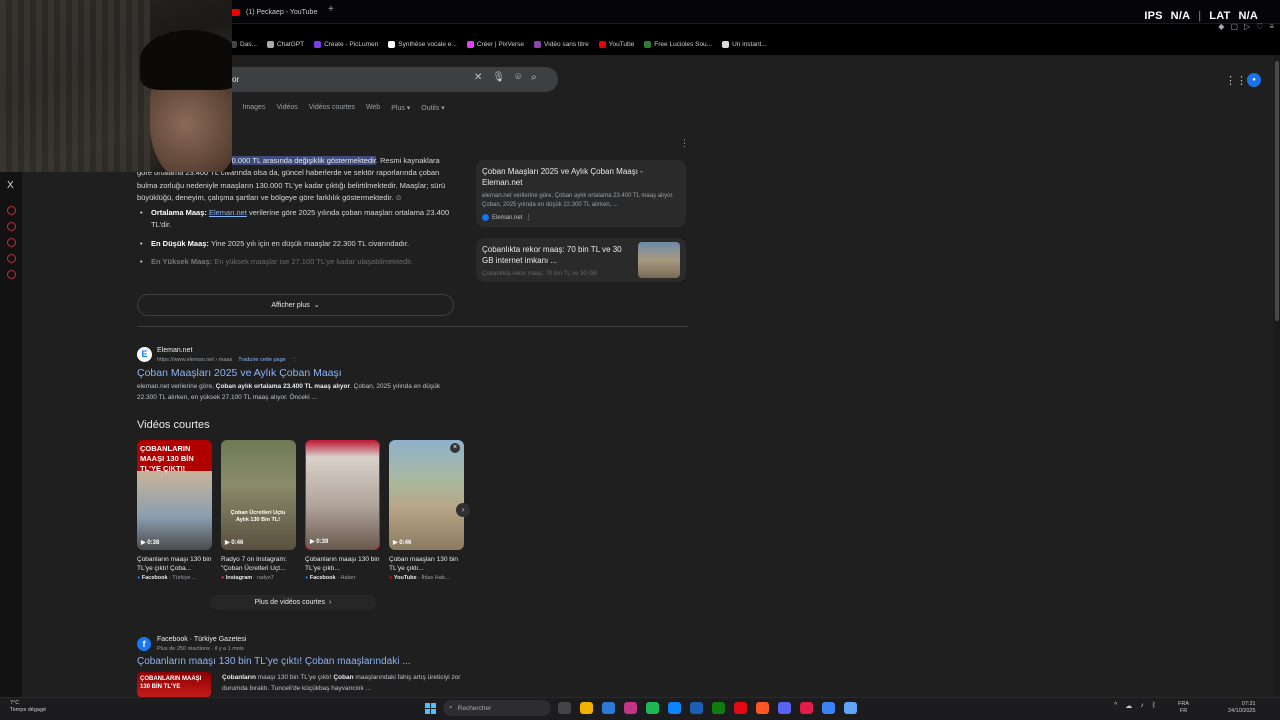 The width and height of the screenshot is (1280, 720). Describe the element at coordinates (1277, 191) in the screenshot. I see `scrollbar-thumb` at that location.